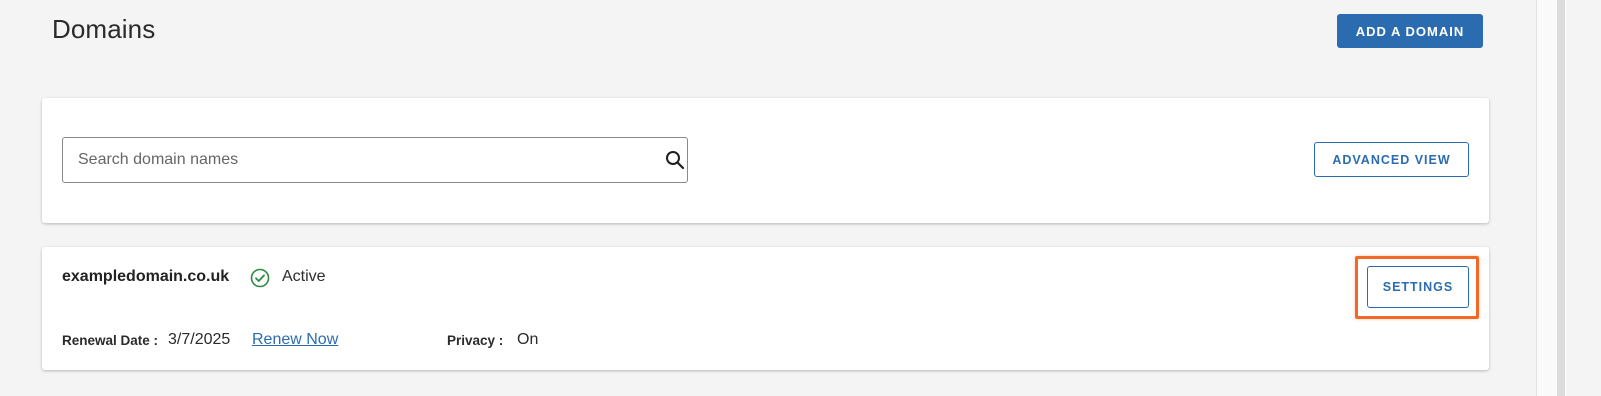  What do you see at coordinates (295, 340) in the screenshot?
I see `renew-now-link: Renew Now` at bounding box center [295, 340].